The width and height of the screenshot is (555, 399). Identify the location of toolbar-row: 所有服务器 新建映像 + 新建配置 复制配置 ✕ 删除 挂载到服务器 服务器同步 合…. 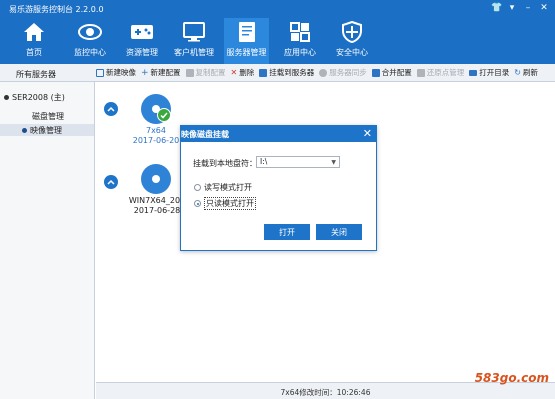
(277, 73).